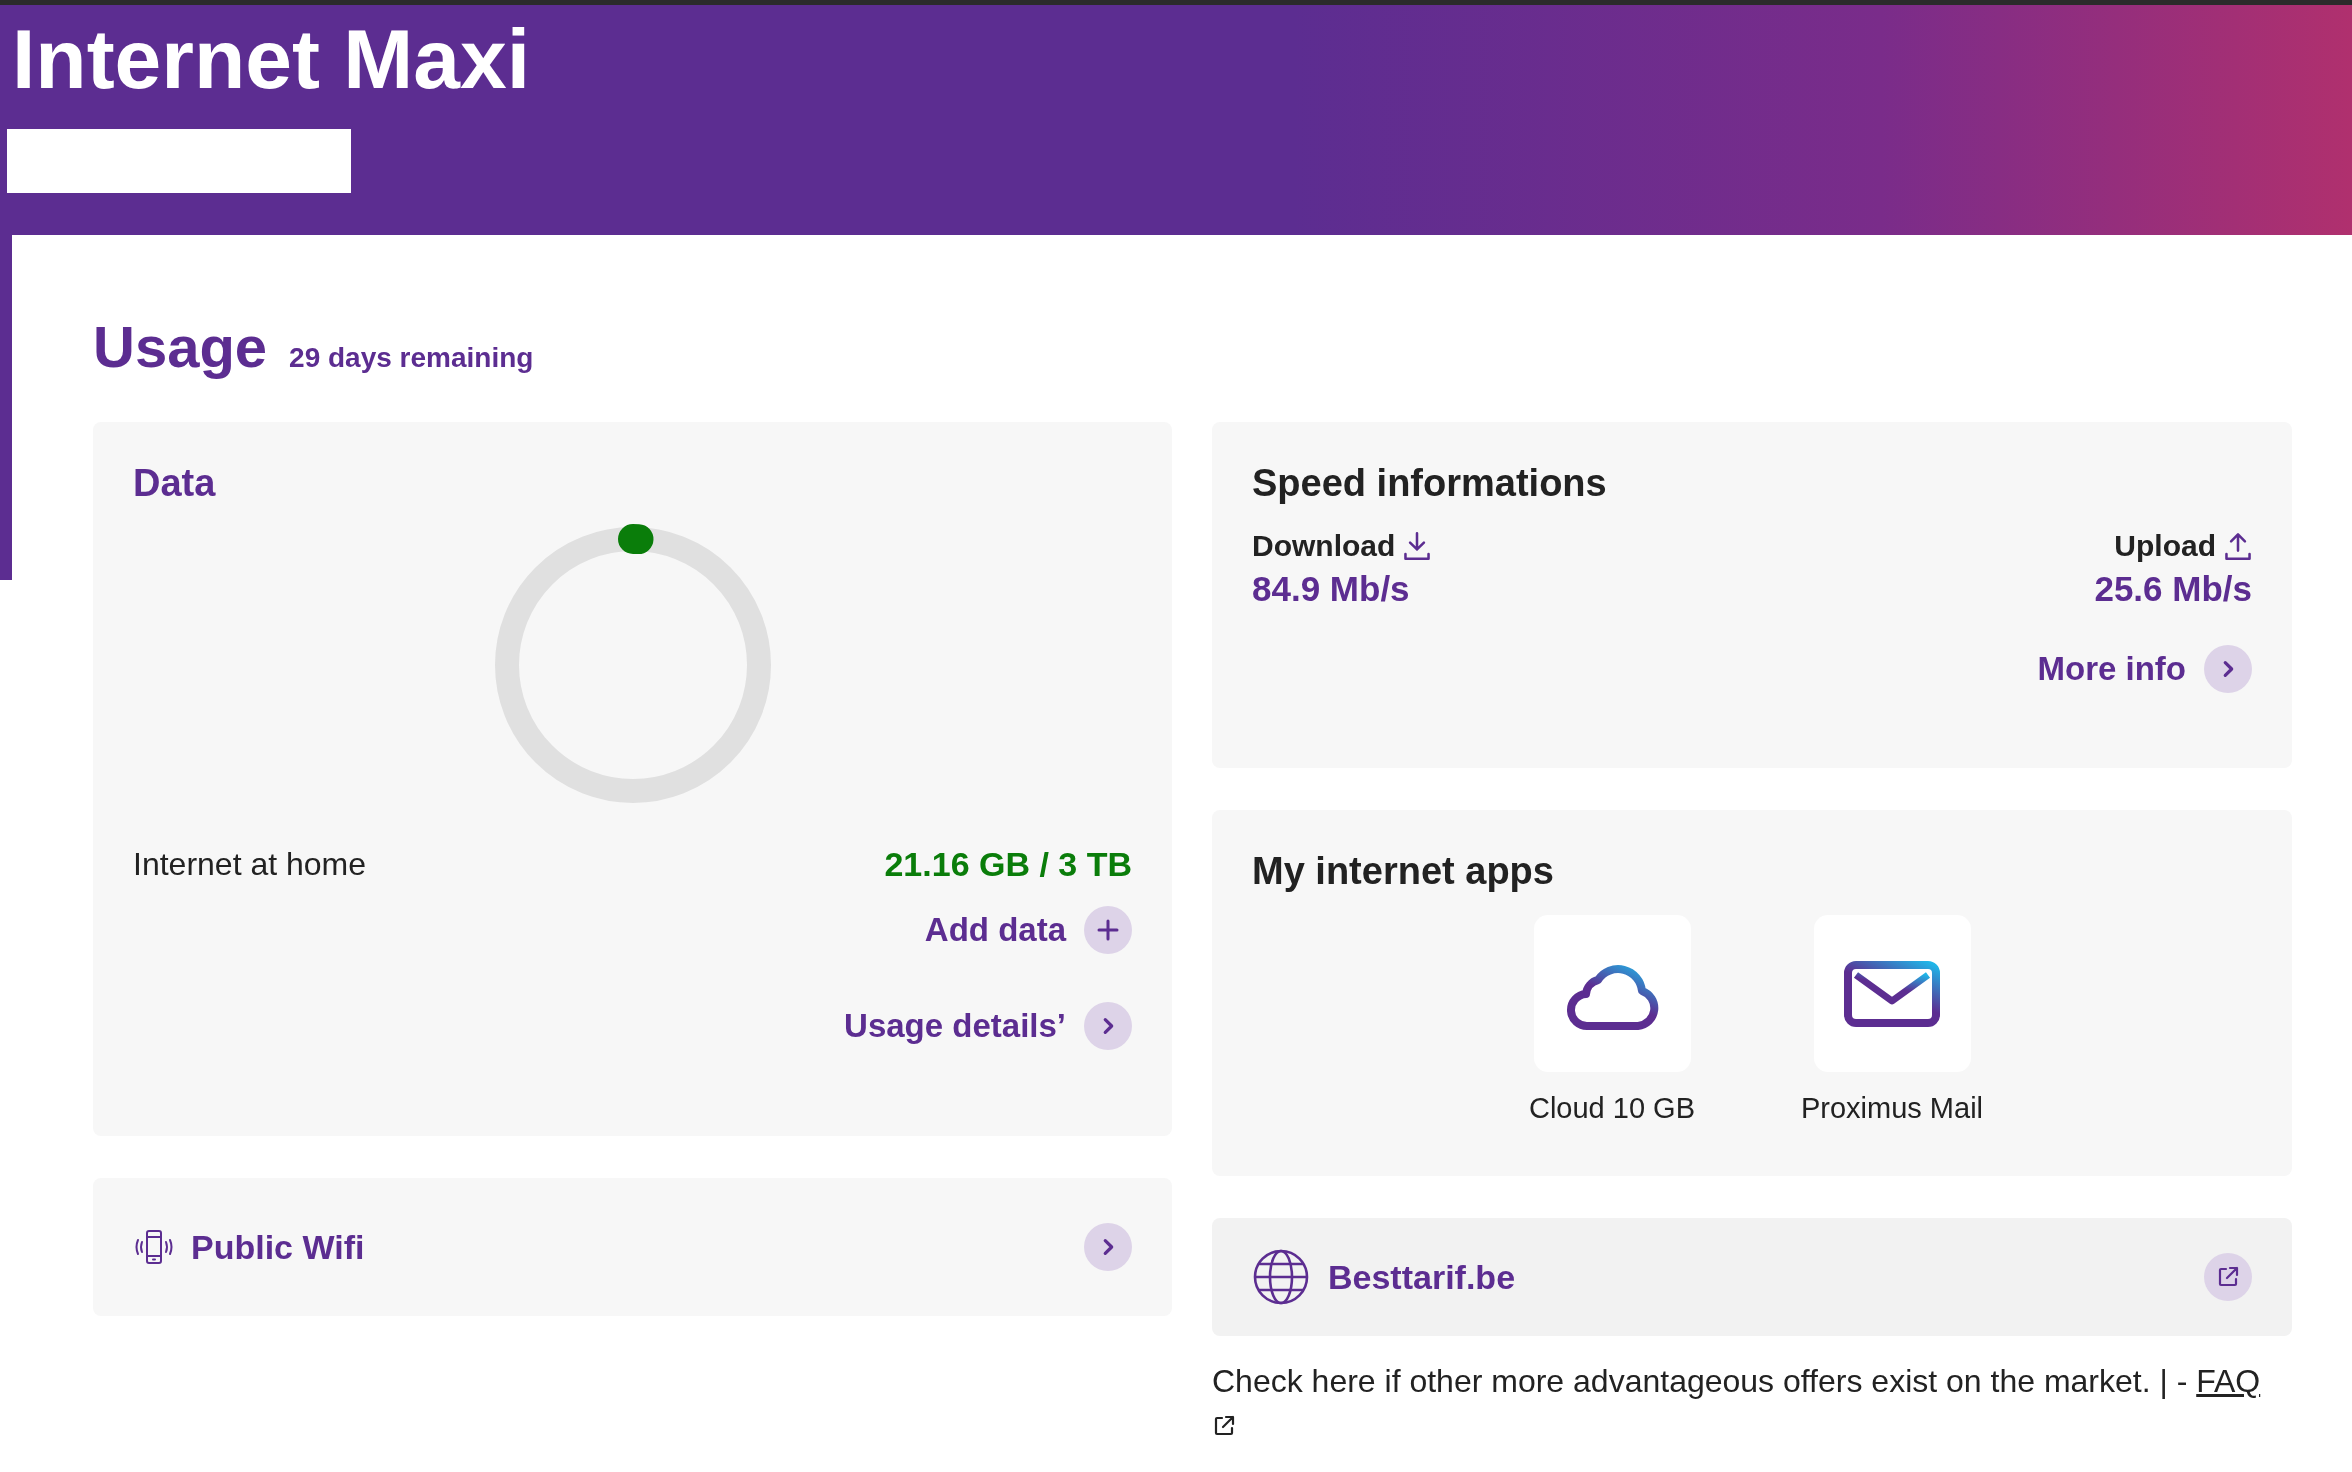 The image size is (2352, 1472). What do you see at coordinates (988, 1026) in the screenshot?
I see `usage-details-link: Usage details’` at bounding box center [988, 1026].